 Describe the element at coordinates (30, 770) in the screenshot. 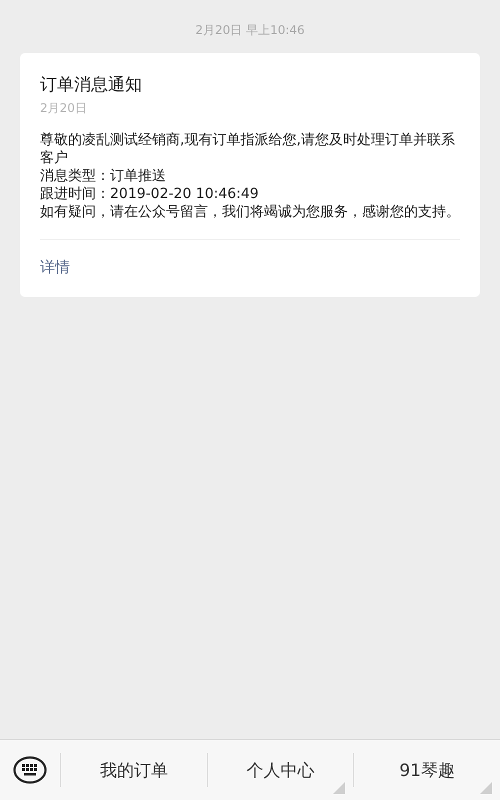

I see `keyboard-icon` at that location.